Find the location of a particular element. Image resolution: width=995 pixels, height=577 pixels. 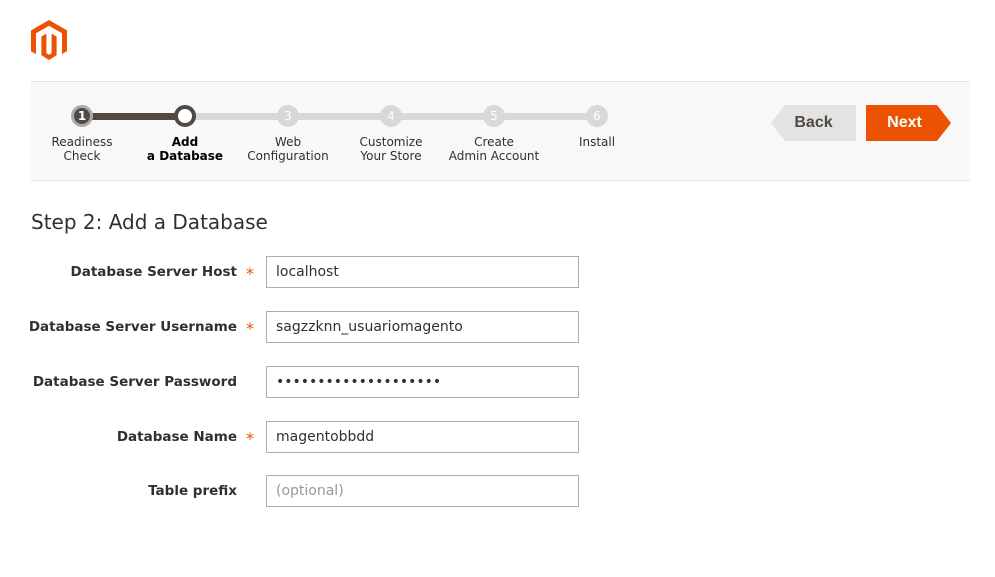

field-label: Table prefix is located at coordinates (192, 491).